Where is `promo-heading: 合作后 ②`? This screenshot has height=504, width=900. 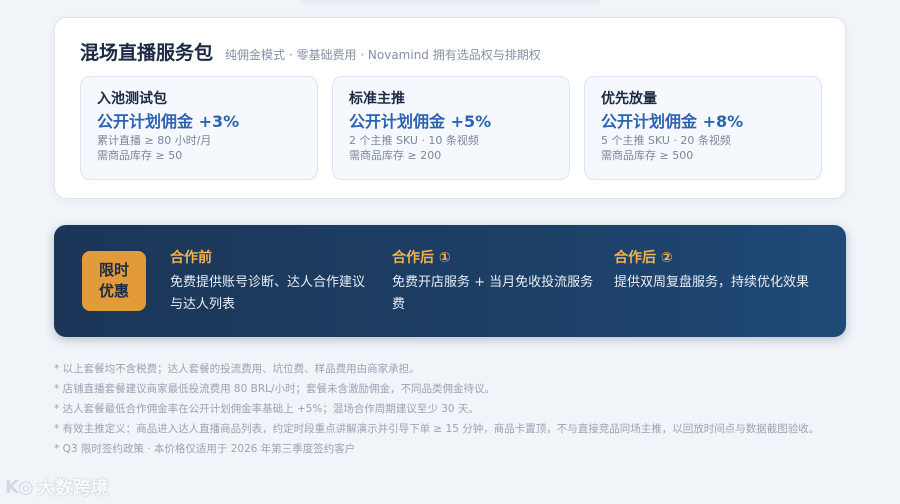 promo-heading: 合作后 ② is located at coordinates (643, 258).